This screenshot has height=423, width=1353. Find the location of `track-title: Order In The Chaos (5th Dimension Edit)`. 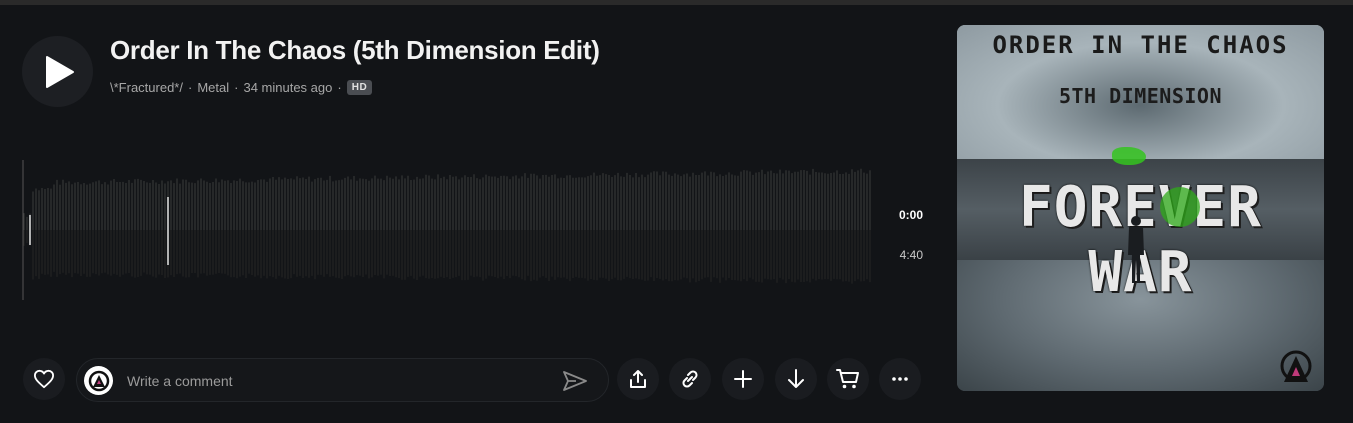

track-title: Order In The Chaos (5th Dimension Edit) is located at coordinates (355, 50).